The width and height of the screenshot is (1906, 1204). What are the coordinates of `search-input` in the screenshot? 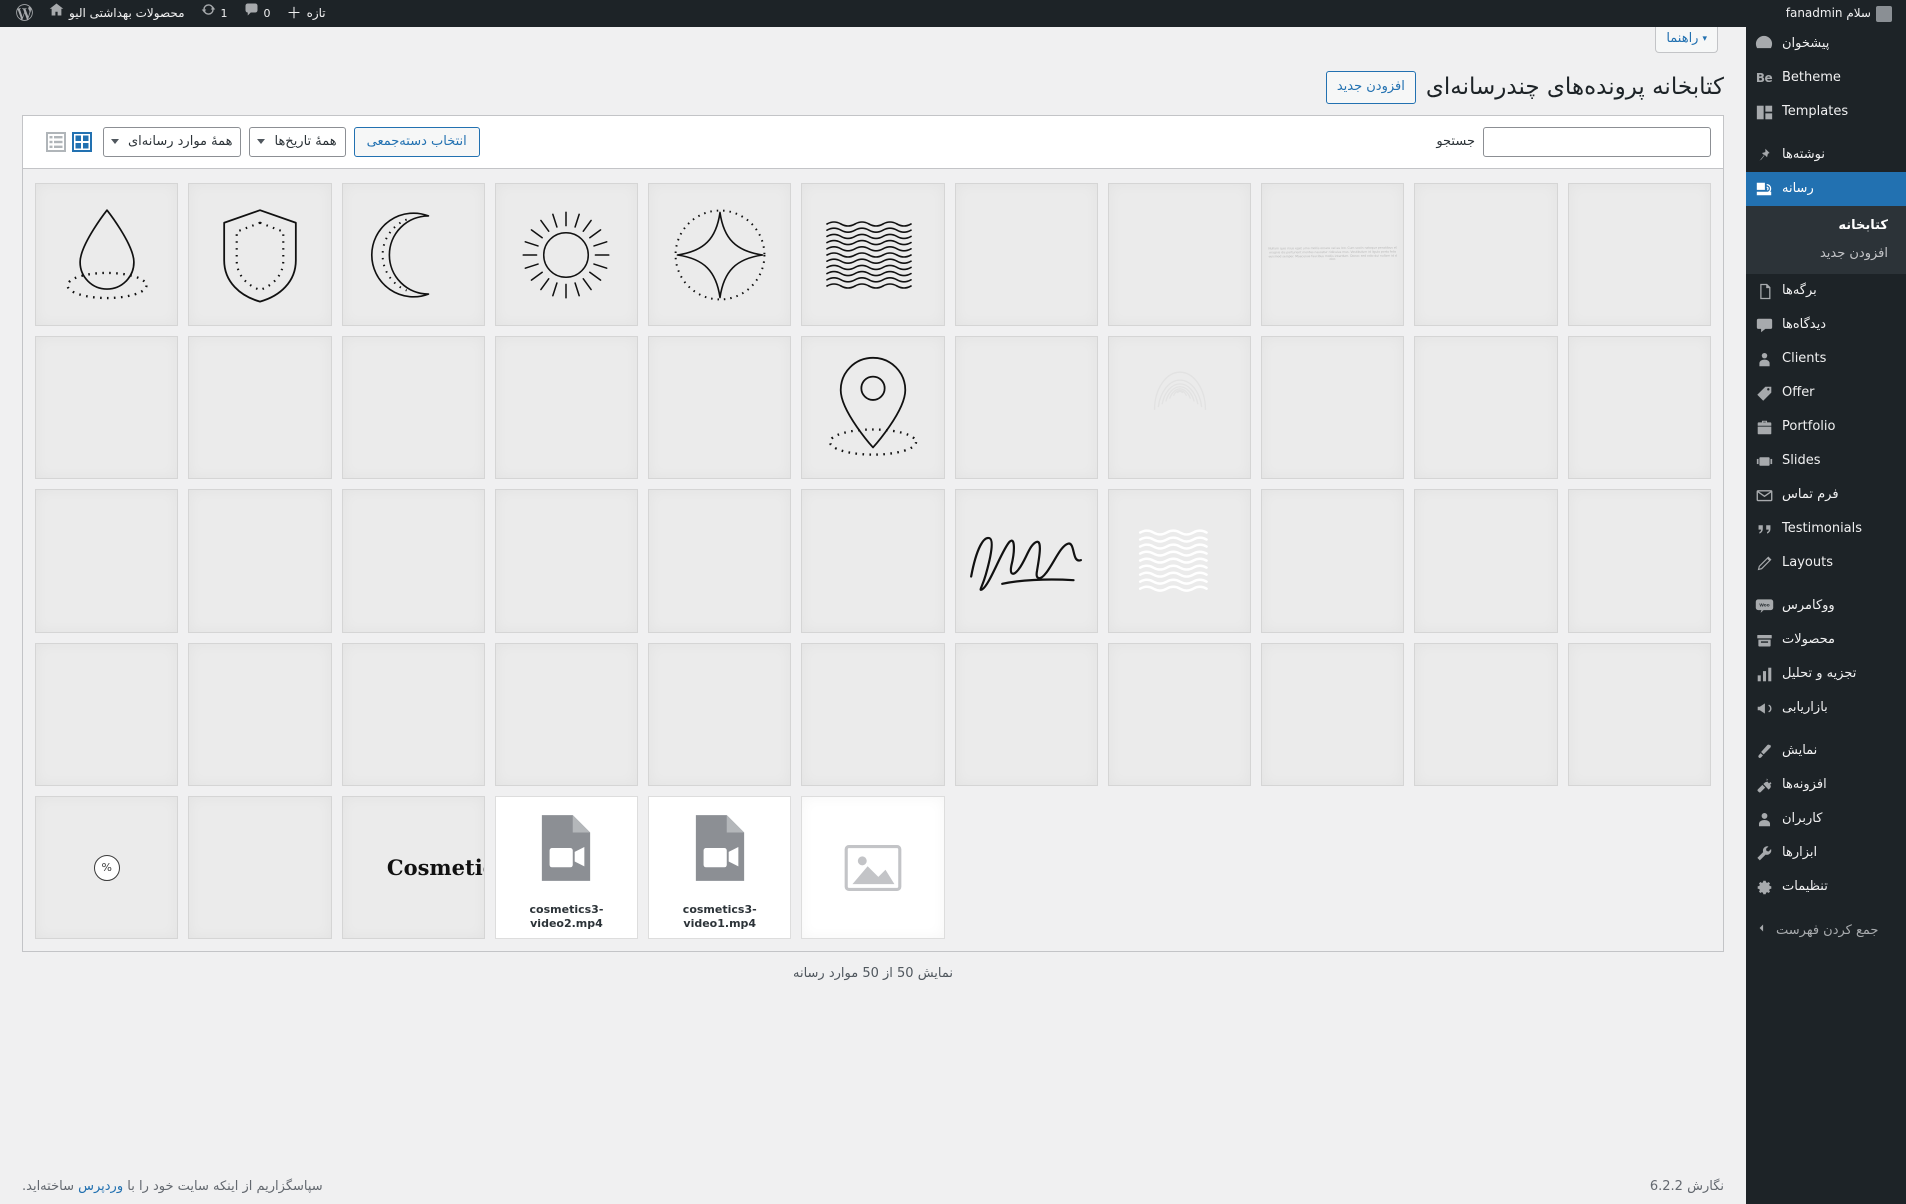 It's located at (1597, 141).